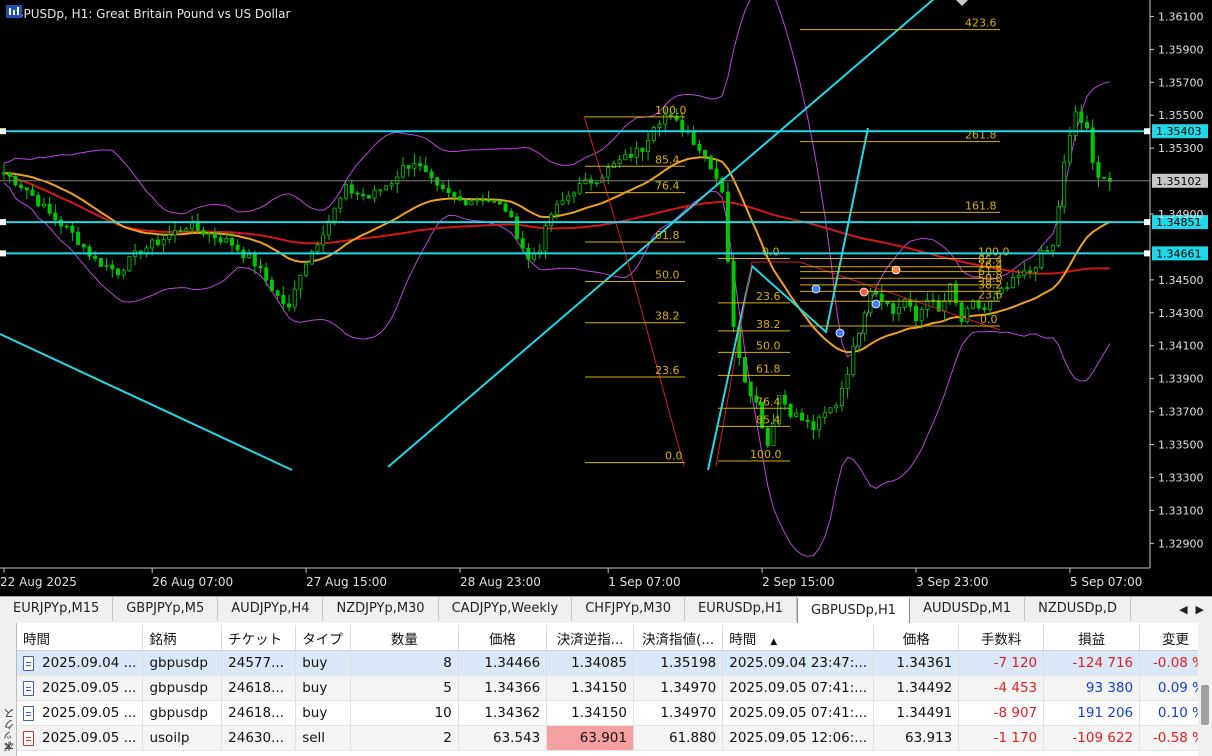 This screenshot has width=1212, height=756. Describe the element at coordinates (629, 609) in the screenshot. I see `tab-chfjpyp-m30: CHFJPYp,M30` at that location.